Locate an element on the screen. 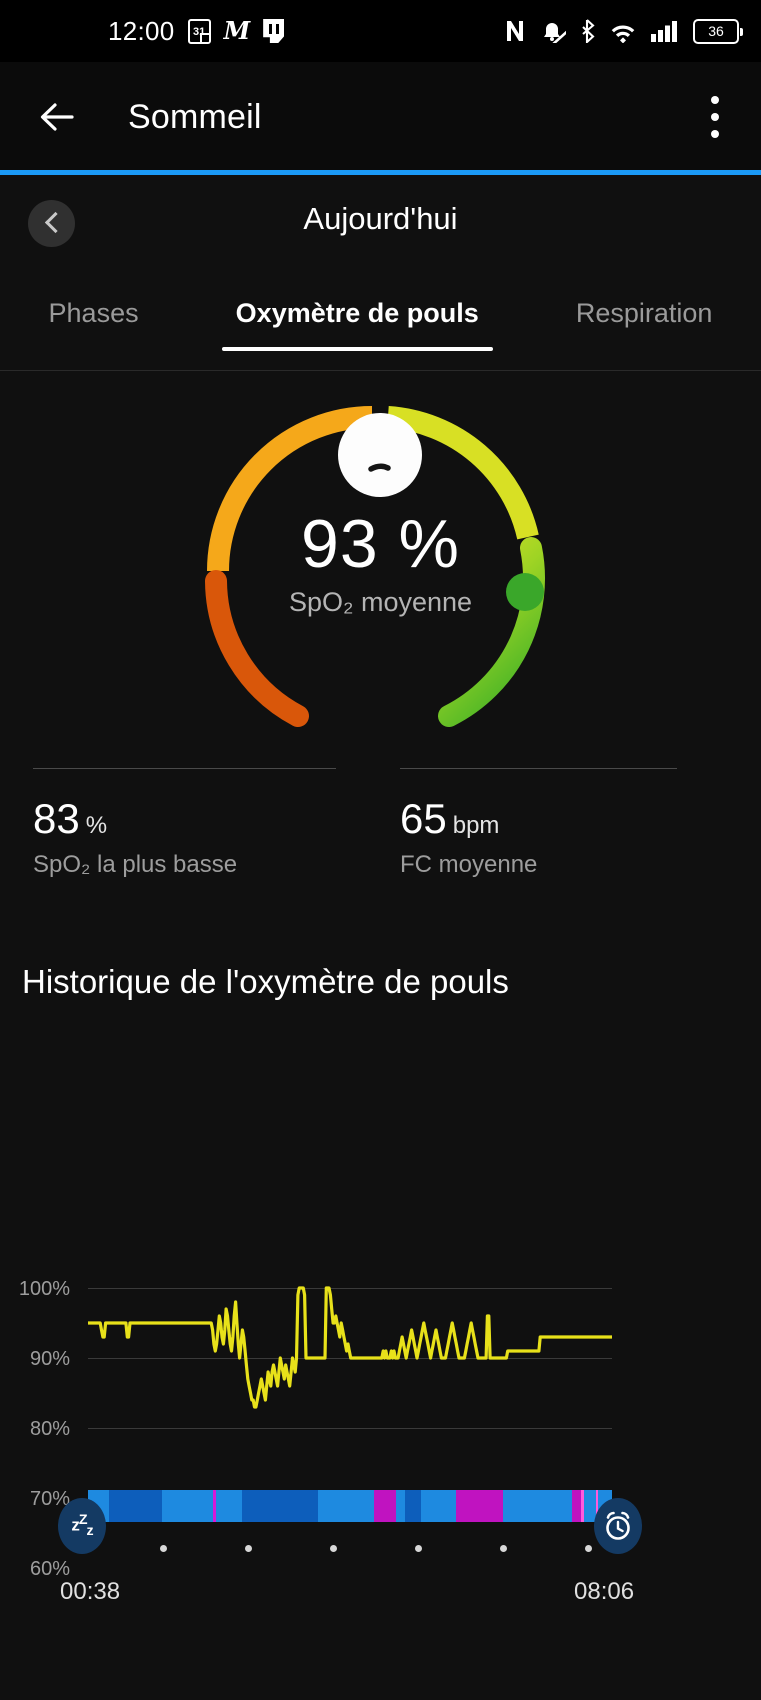  back-button is located at coordinates (57, 117).